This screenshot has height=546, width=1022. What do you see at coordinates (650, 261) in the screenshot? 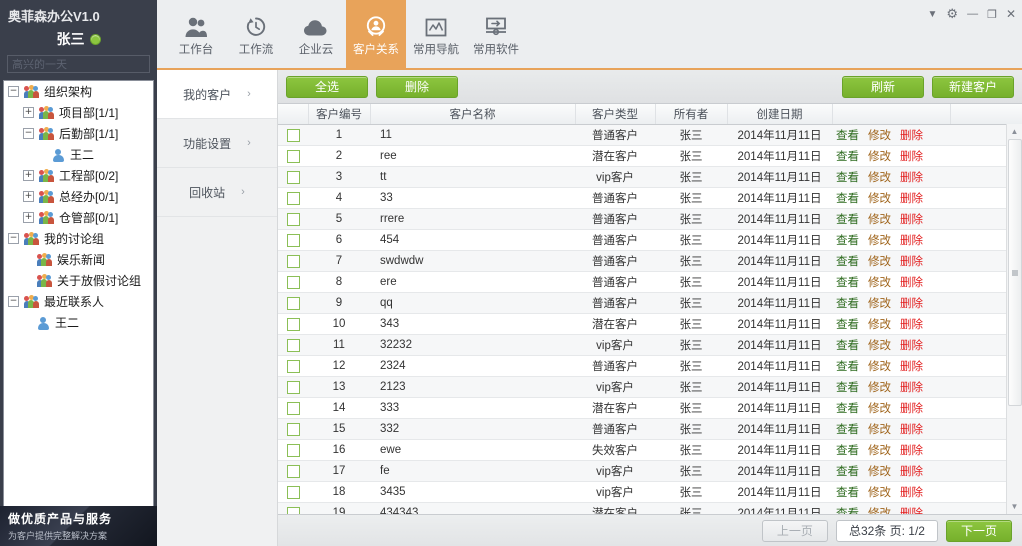
I see `table-row: 7 swdwdw 普通客户 张三 2014年11月11日 查看 修改 删除` at bounding box center [650, 261].